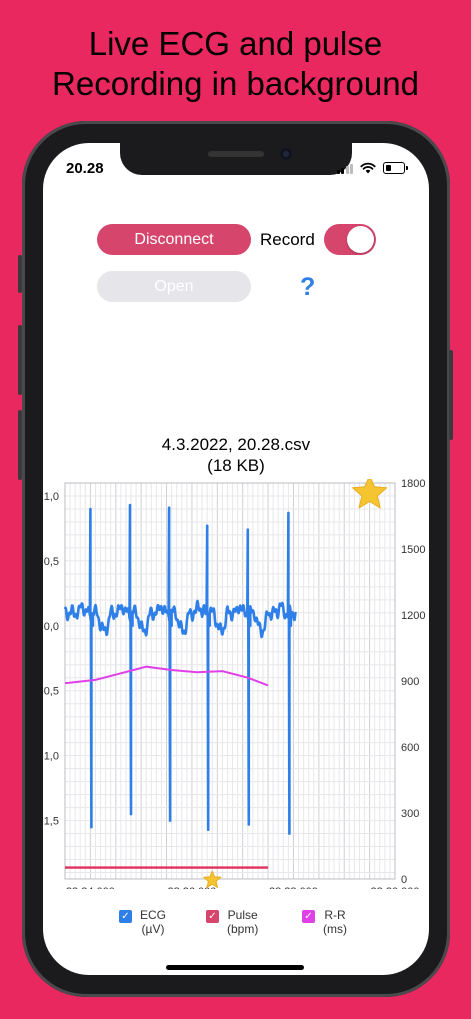 The height and width of the screenshot is (1019, 471). I want to click on legend-label: ECG, so click(153, 915).